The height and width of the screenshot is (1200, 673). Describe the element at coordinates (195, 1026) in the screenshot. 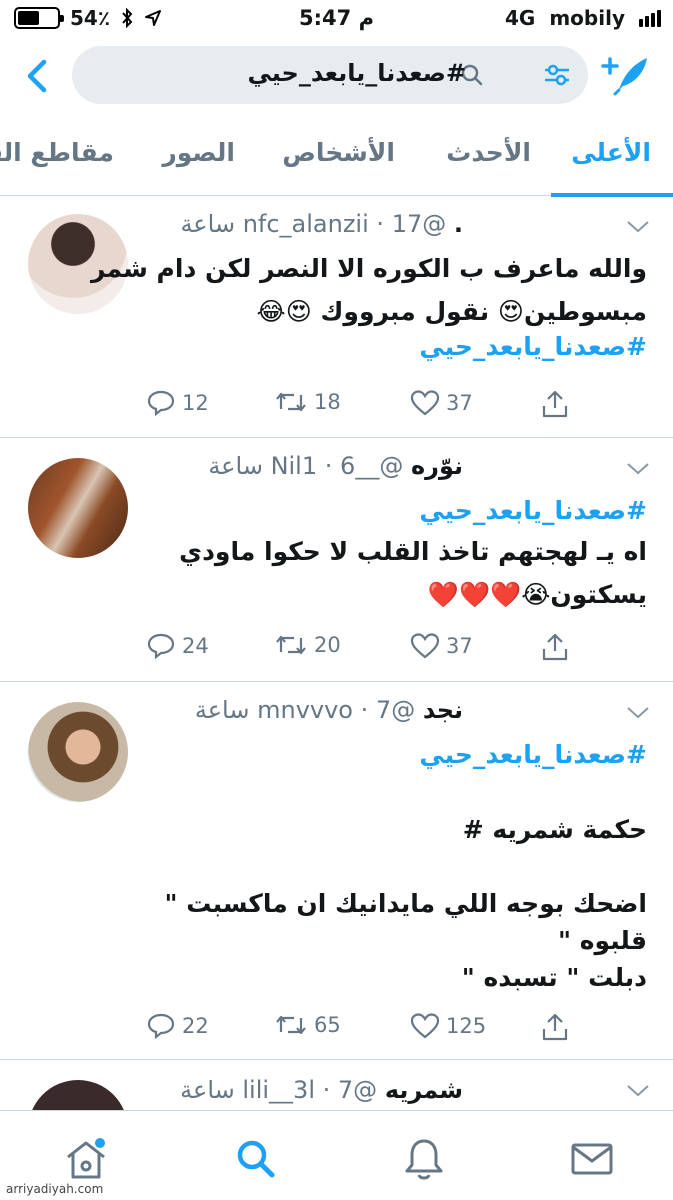

I see `reply-count: 22` at that location.